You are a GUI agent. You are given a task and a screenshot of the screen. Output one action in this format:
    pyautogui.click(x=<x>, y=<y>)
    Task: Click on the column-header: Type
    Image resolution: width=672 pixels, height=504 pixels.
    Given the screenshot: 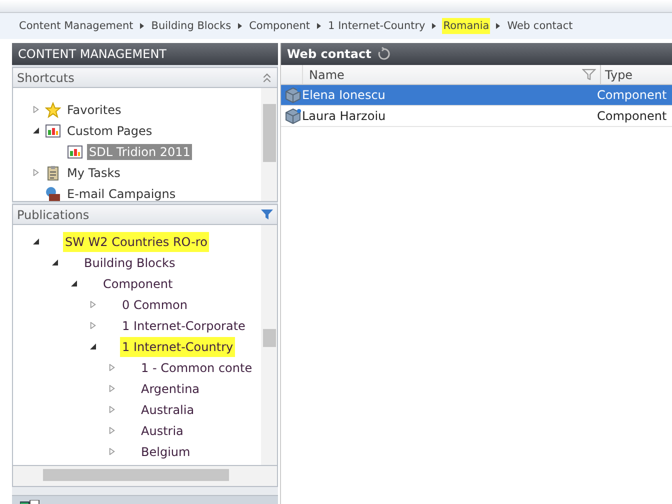 What is the action you would take?
    pyautogui.click(x=636, y=74)
    